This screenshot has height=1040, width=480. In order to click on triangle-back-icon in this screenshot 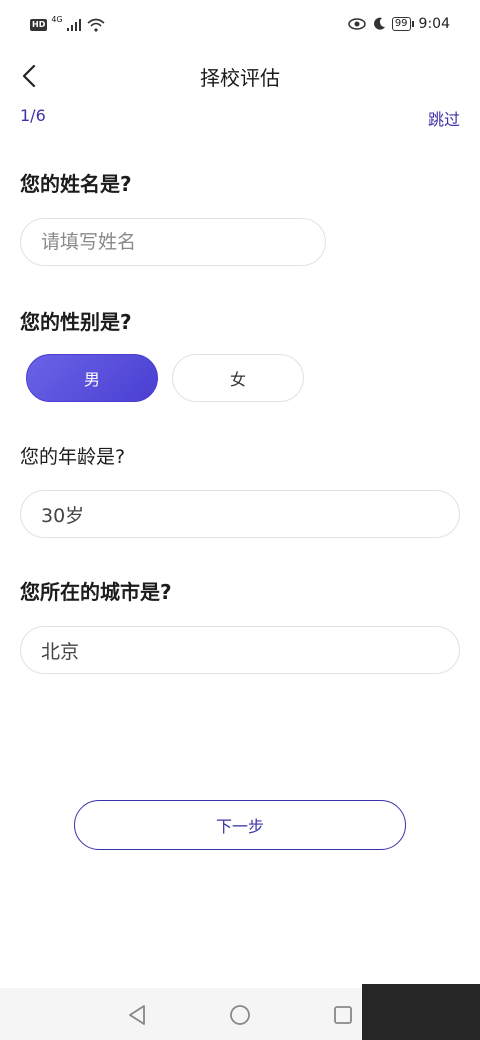, I will do `click(137, 1015)`.